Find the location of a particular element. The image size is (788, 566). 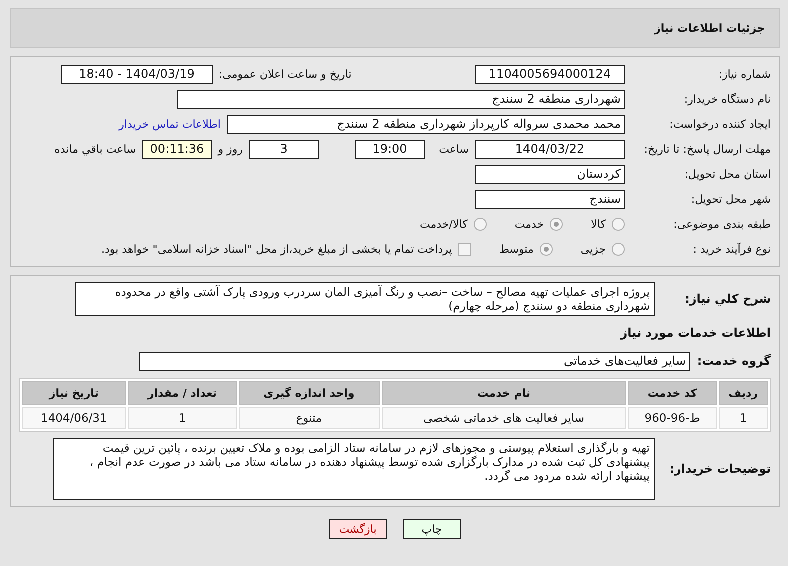

column-header: کد خدمت is located at coordinates (672, 393).